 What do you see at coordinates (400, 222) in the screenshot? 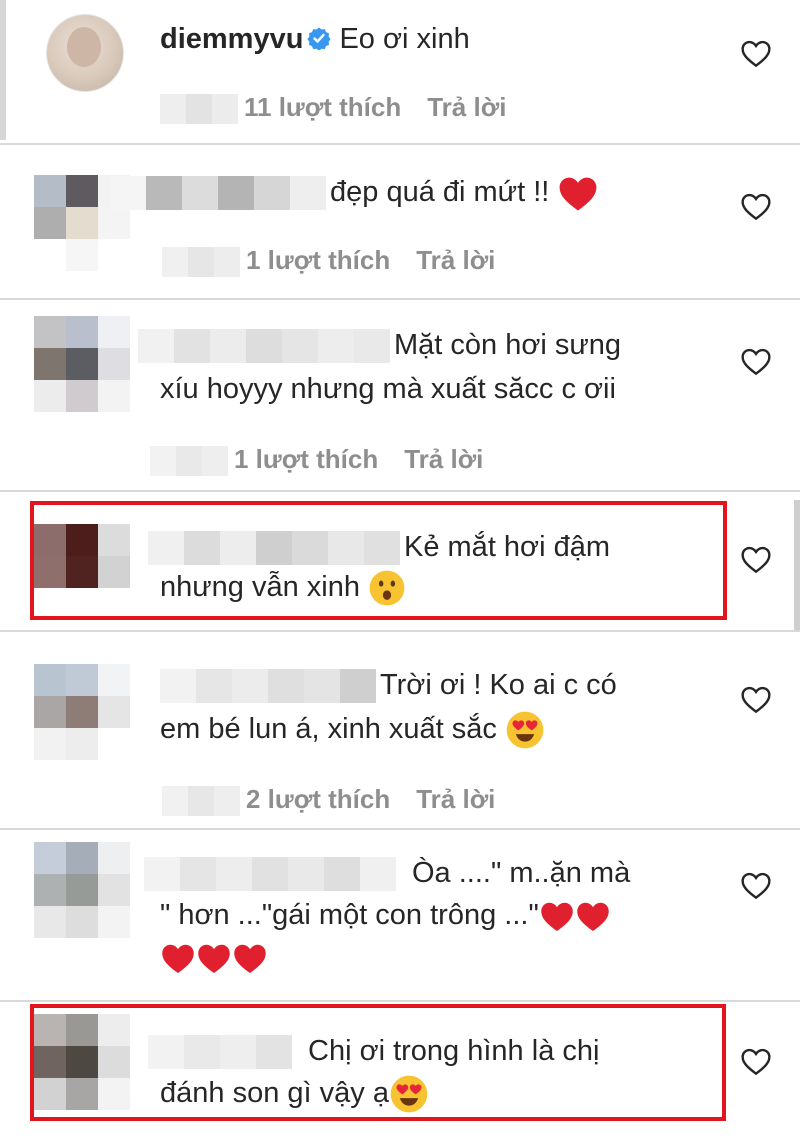
I see `comment-item: đẹp quá đi mứt !! 1 lượt thích Trả lời` at bounding box center [400, 222].